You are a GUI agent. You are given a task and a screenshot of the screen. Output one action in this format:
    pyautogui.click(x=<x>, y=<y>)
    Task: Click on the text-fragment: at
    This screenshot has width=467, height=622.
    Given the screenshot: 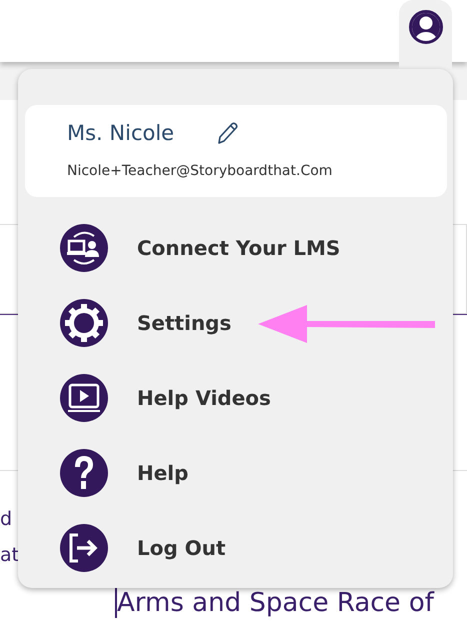 What is the action you would take?
    pyautogui.click(x=10, y=555)
    